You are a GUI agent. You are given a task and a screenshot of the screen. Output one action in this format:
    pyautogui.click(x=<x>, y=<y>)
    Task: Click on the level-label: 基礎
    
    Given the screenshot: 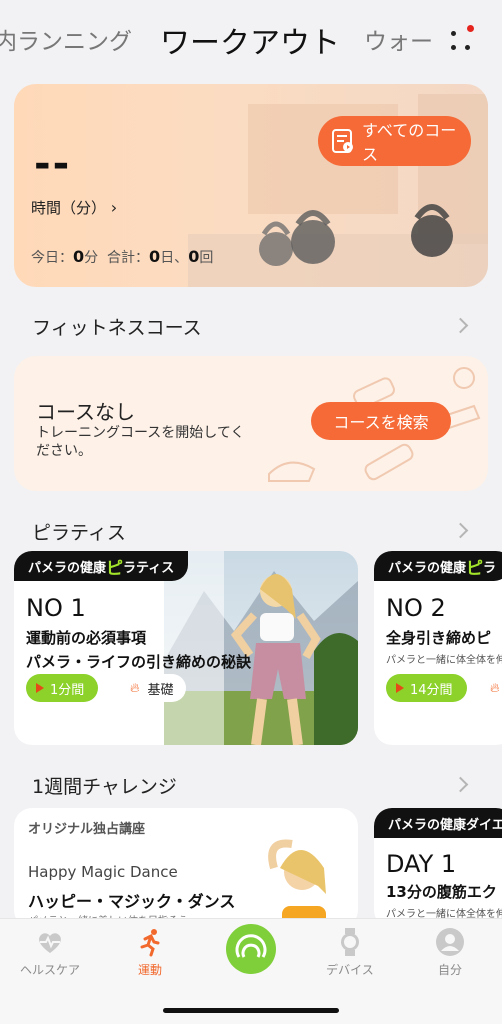 What is the action you would take?
    pyautogui.click(x=160, y=690)
    